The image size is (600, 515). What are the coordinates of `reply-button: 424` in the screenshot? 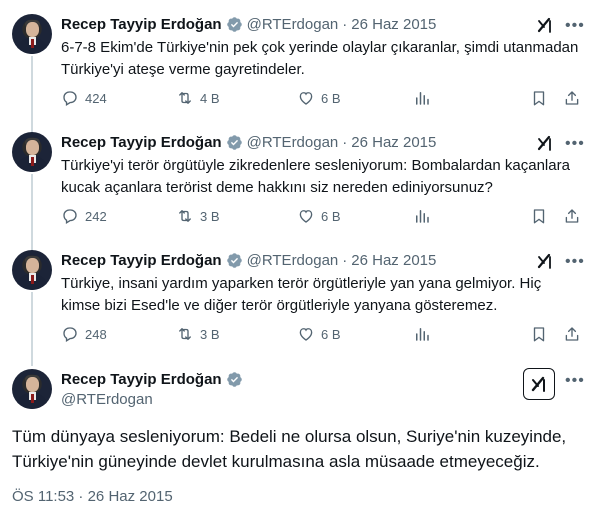 It's located at (84, 98).